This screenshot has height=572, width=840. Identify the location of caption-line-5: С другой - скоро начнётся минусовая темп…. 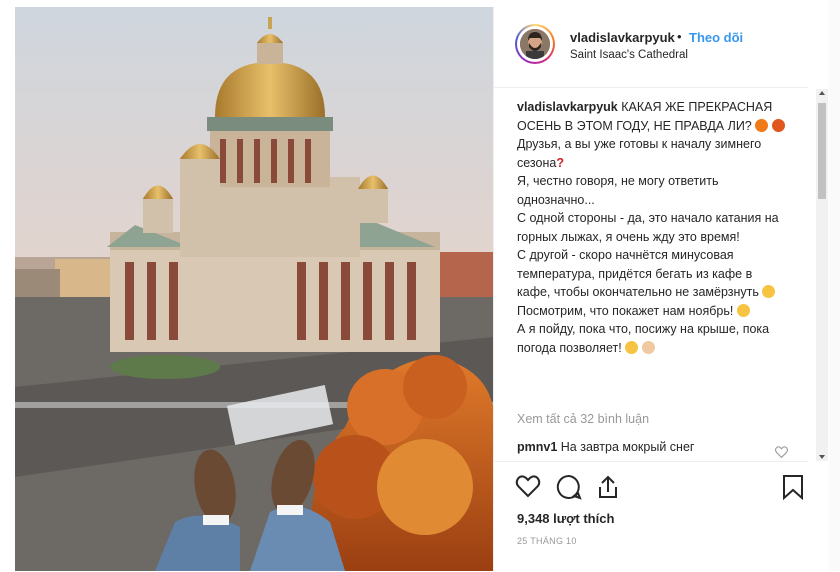
(638, 273).